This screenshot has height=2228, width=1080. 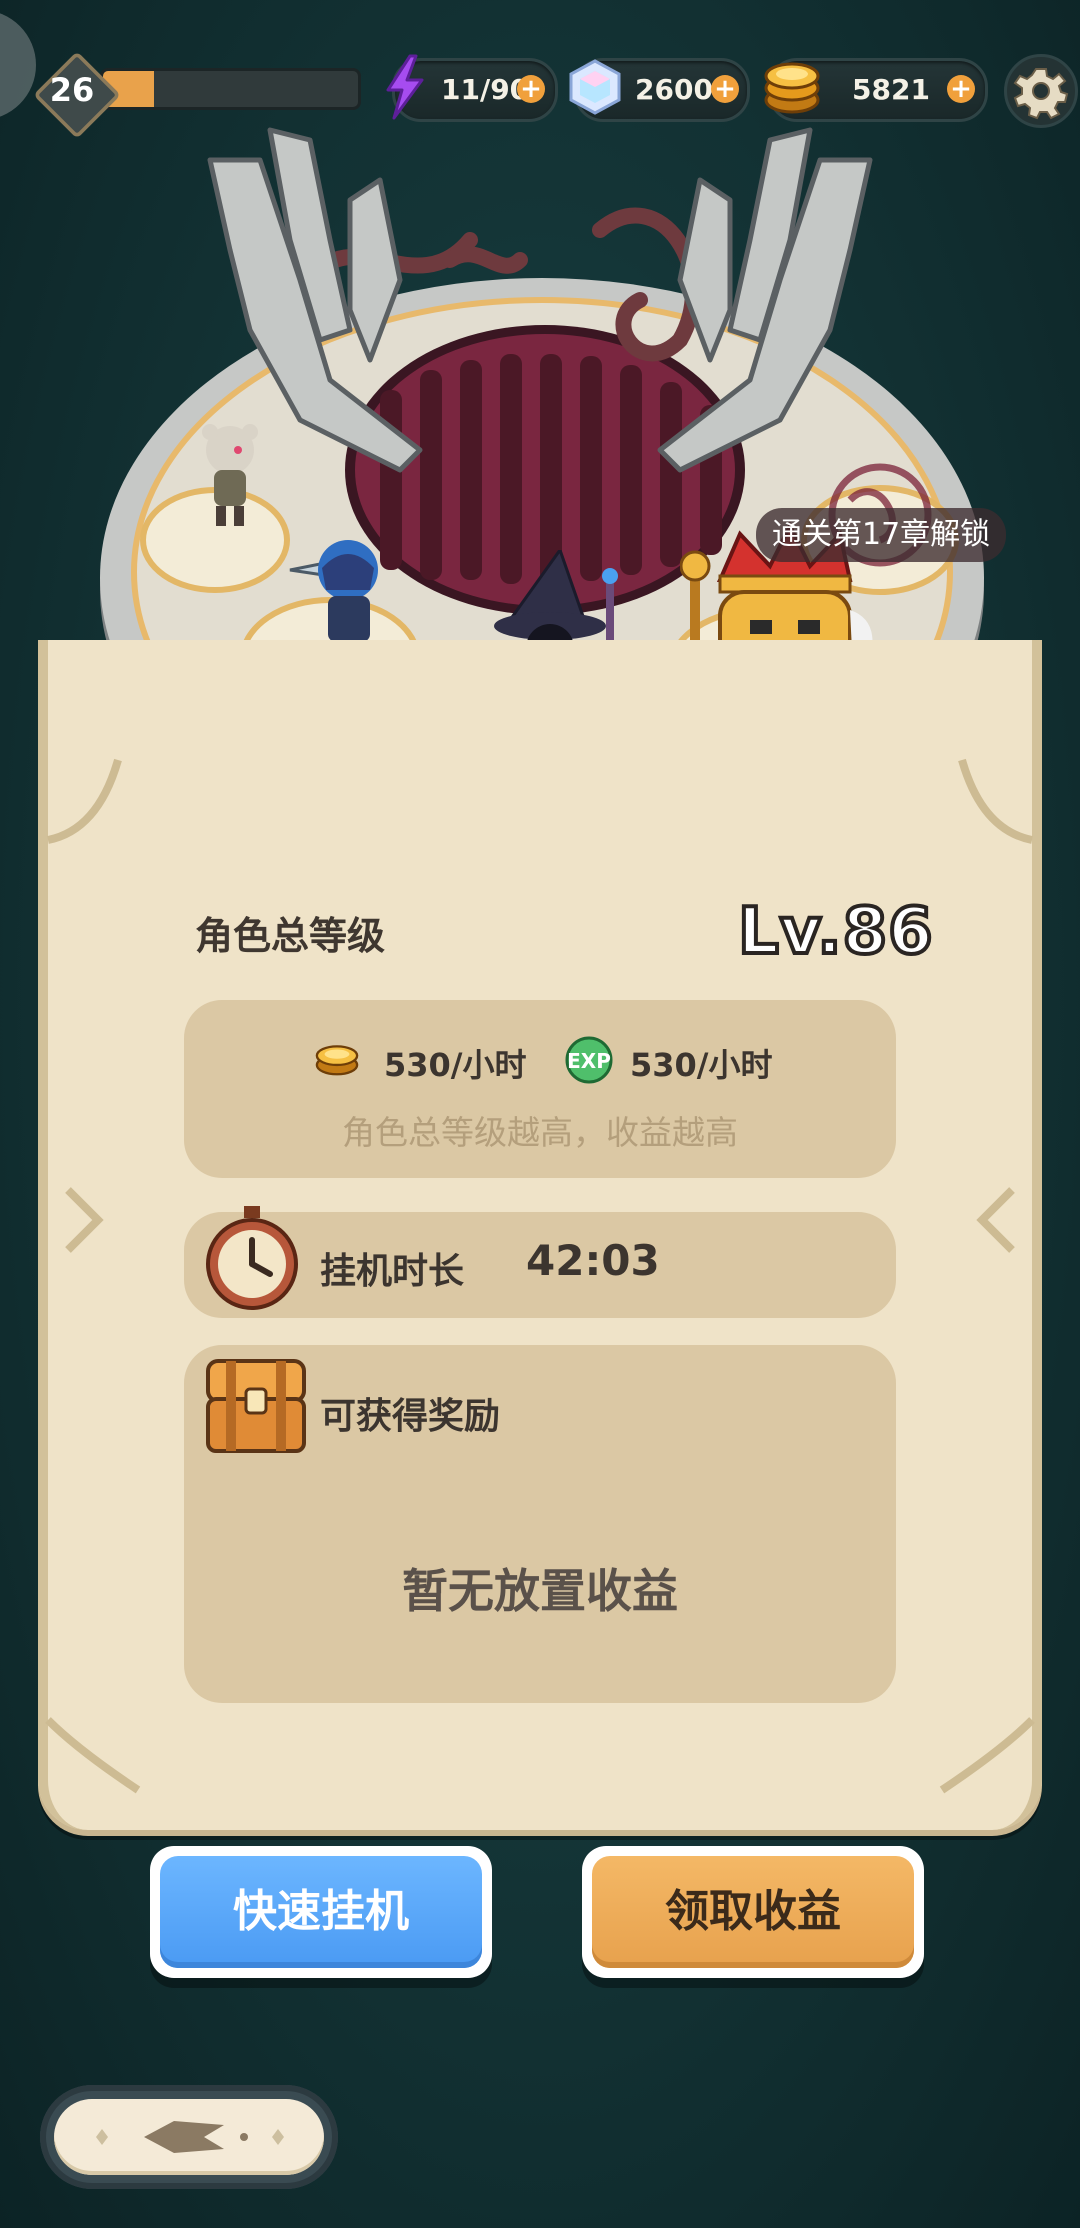 What do you see at coordinates (455, 1065) in the screenshot?
I see `gold-rate: 530/小时` at bounding box center [455, 1065].